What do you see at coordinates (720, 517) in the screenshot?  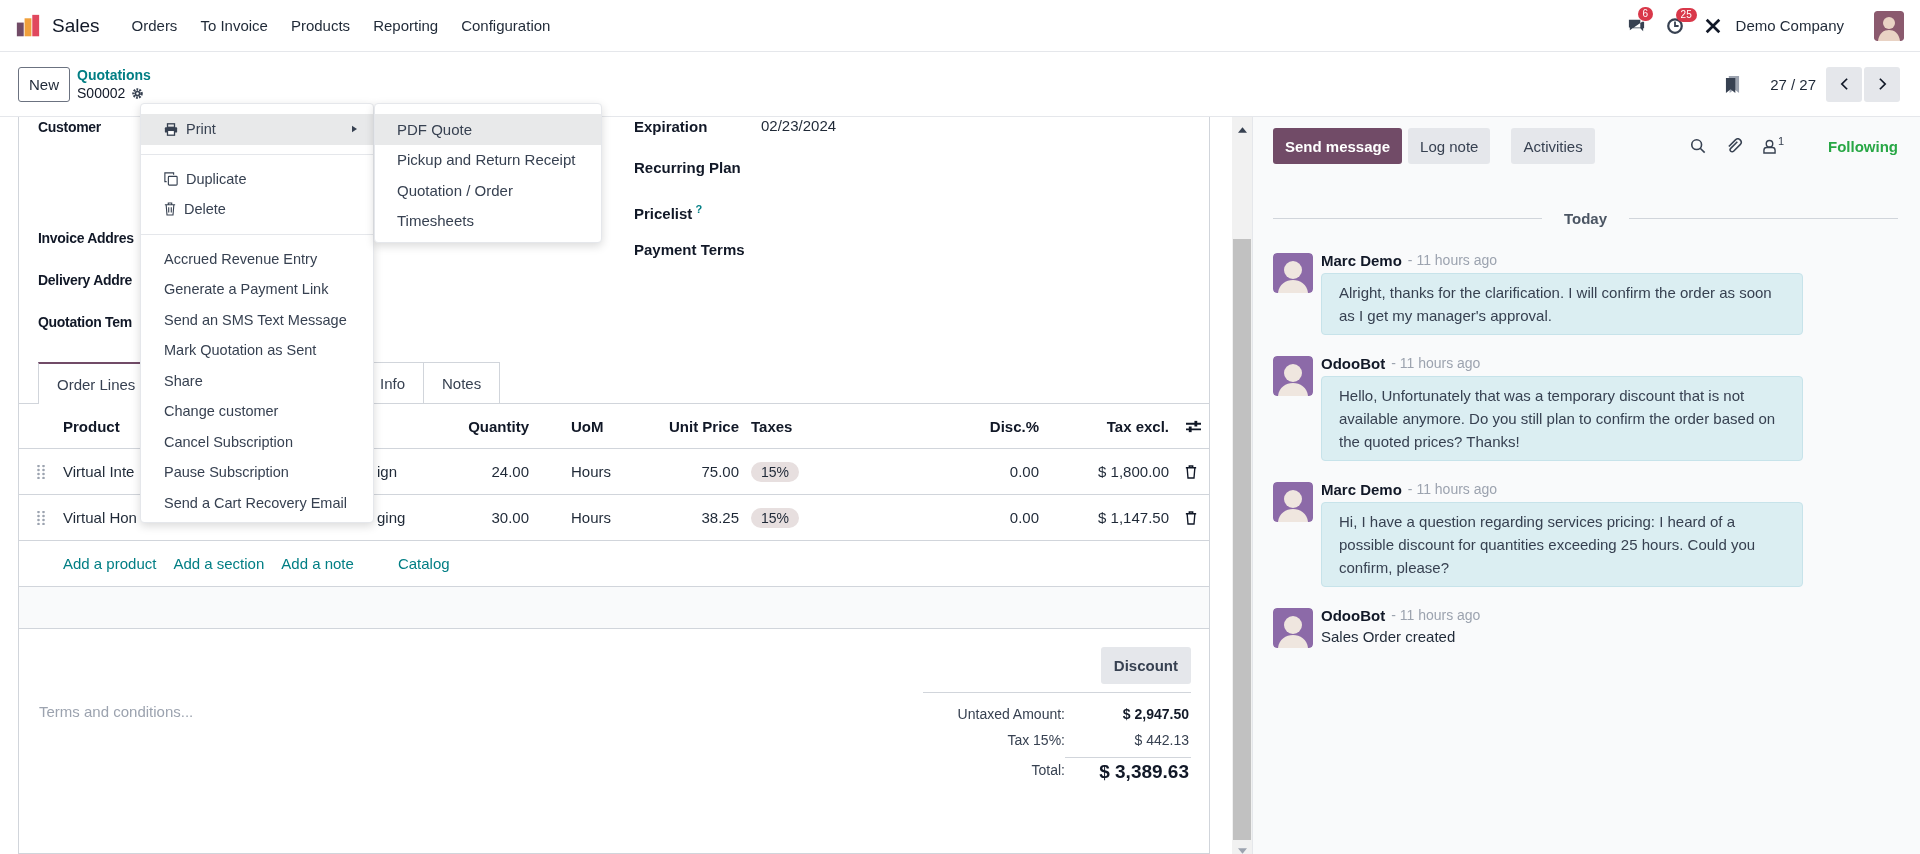 I see `table-cell-text: 38.25` at bounding box center [720, 517].